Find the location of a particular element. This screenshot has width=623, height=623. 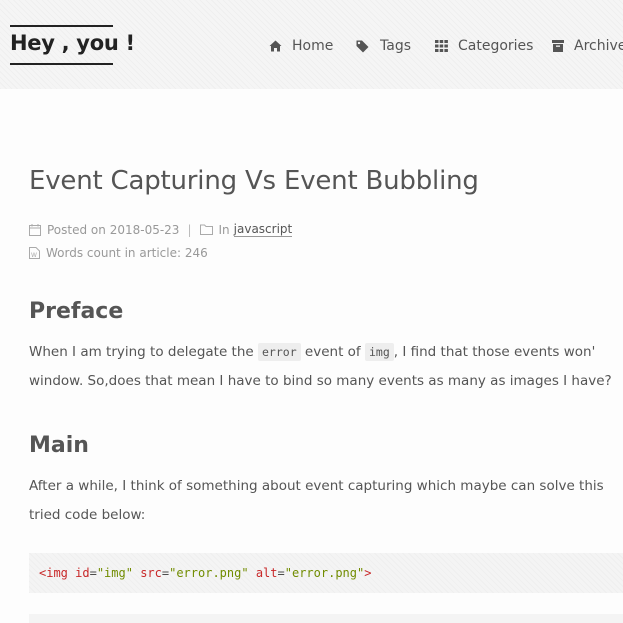

site-header: Hey , you ! Home Tags Categories Archive is located at coordinates (311, 44).